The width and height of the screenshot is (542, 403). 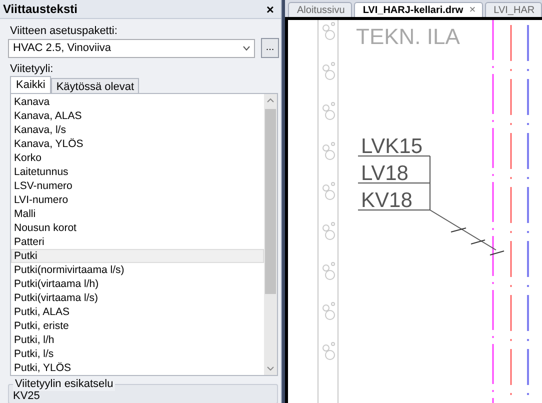 What do you see at coordinates (137, 102) in the screenshot?
I see `list-item: Kanava` at bounding box center [137, 102].